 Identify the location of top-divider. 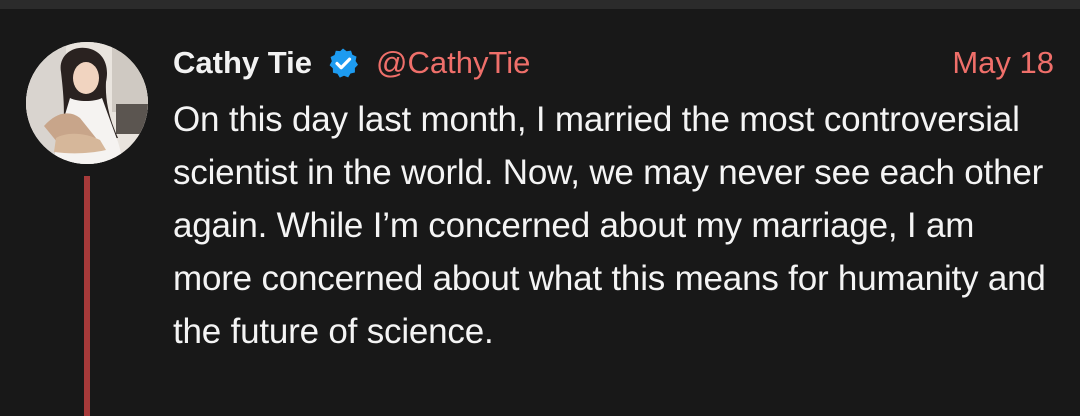
(540, 4).